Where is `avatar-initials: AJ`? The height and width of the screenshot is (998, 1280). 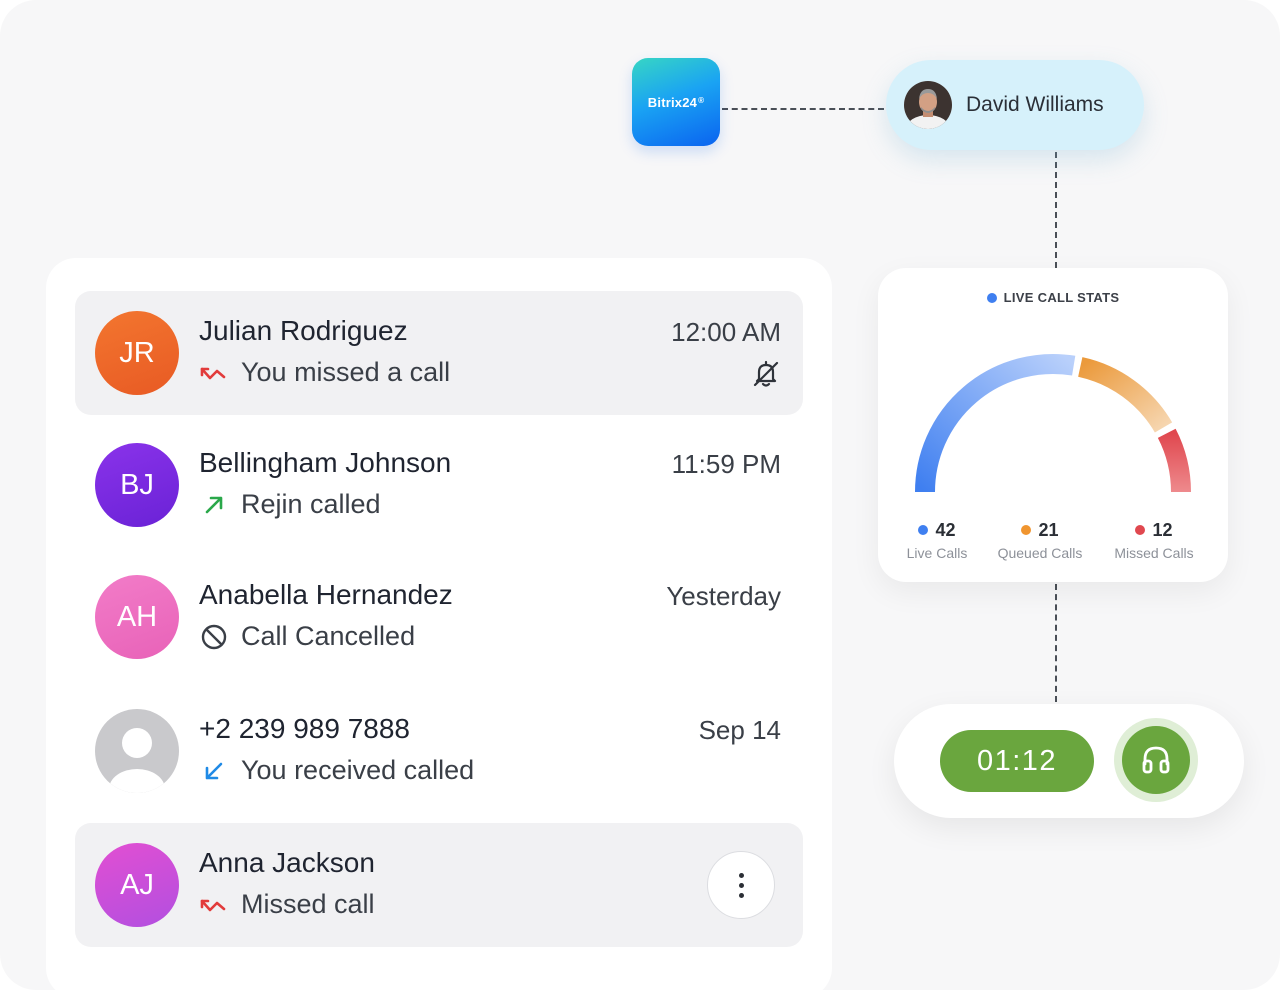 avatar-initials: AJ is located at coordinates (137, 884).